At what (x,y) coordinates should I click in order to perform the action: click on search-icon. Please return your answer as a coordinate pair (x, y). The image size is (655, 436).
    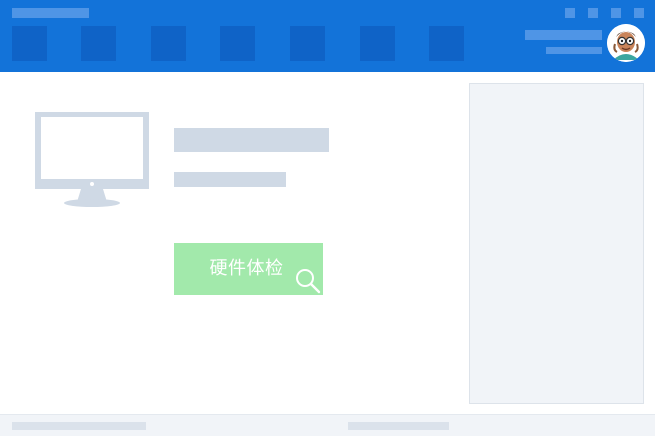
    Looking at the image, I should click on (308, 281).